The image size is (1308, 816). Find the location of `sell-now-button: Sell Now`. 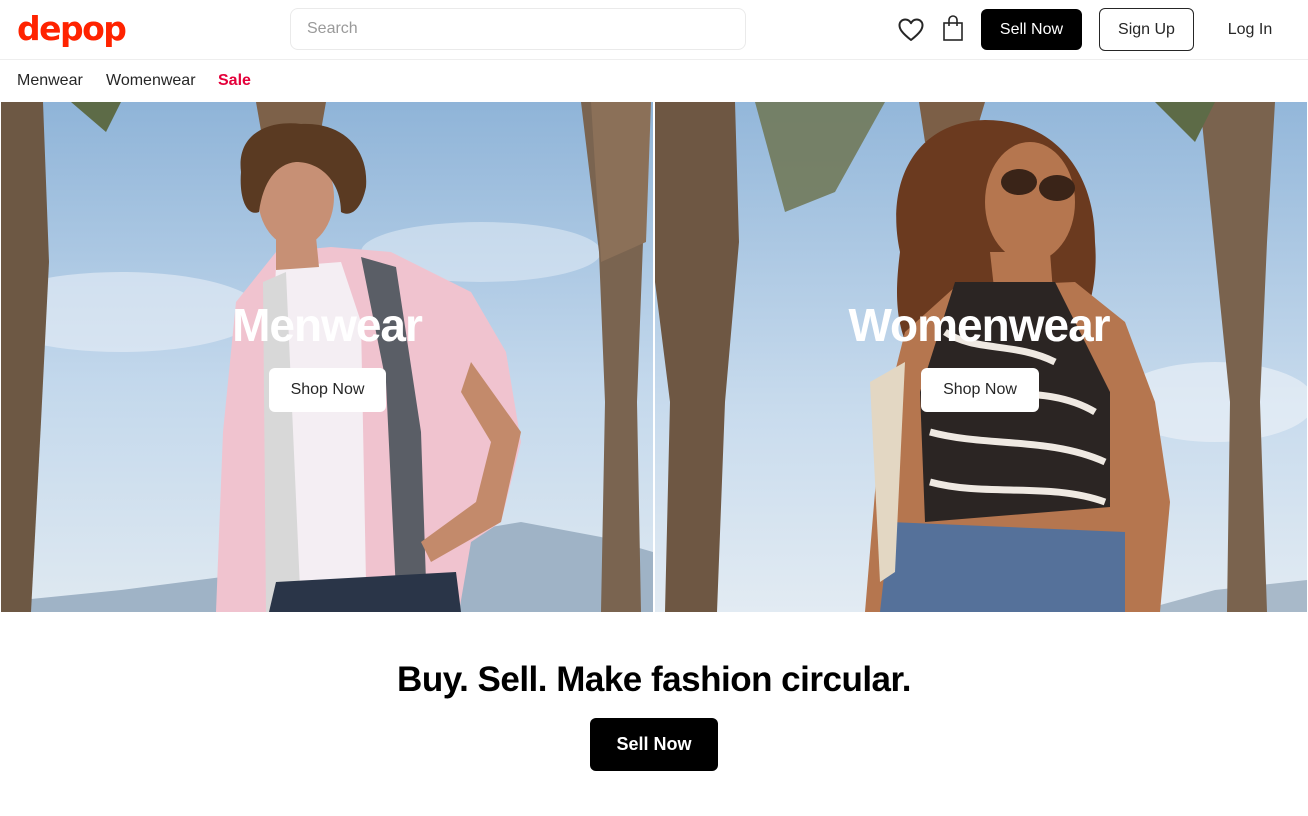

sell-now-button: Sell Now is located at coordinates (1031, 29).